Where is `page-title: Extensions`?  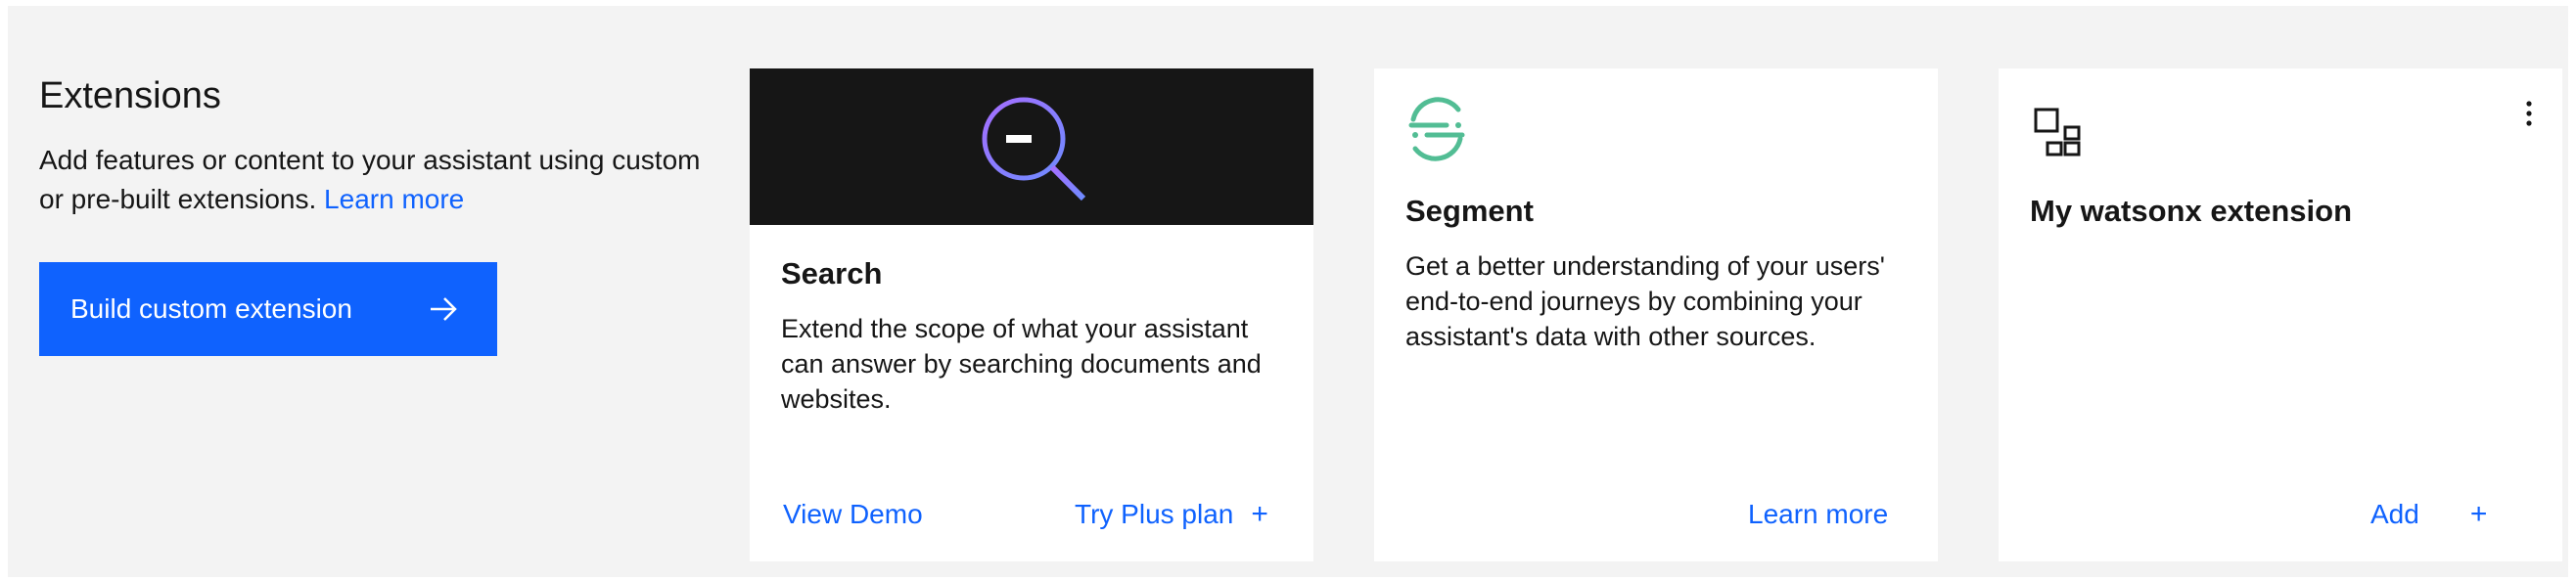 page-title: Extensions is located at coordinates (130, 95).